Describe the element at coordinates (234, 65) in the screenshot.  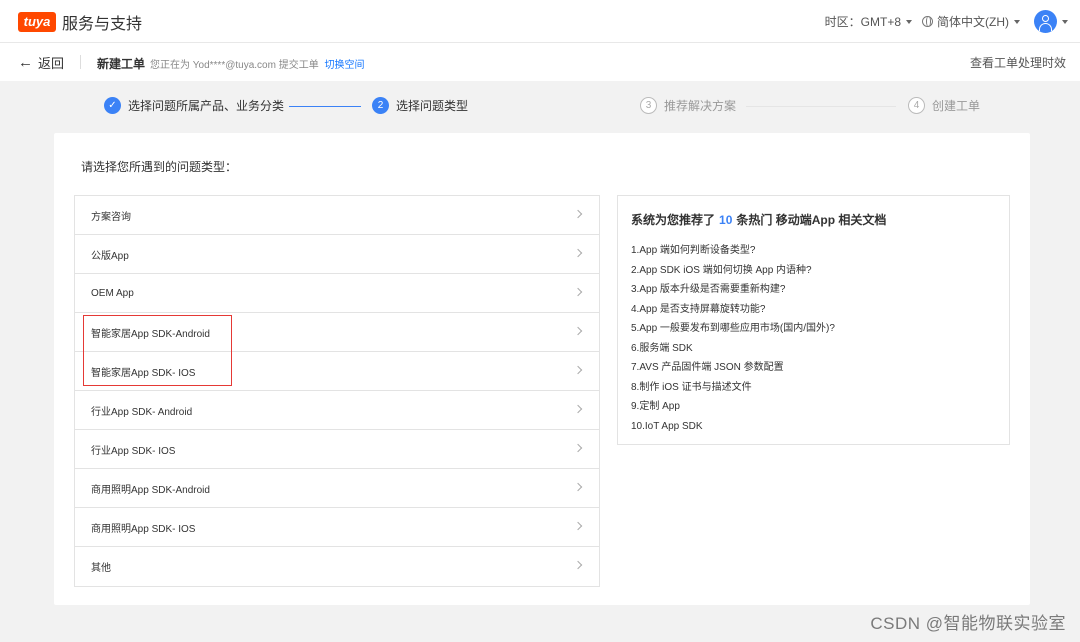
I see `account-note-text: 您正在为 Yod****@tuya.com 提交工单` at that location.